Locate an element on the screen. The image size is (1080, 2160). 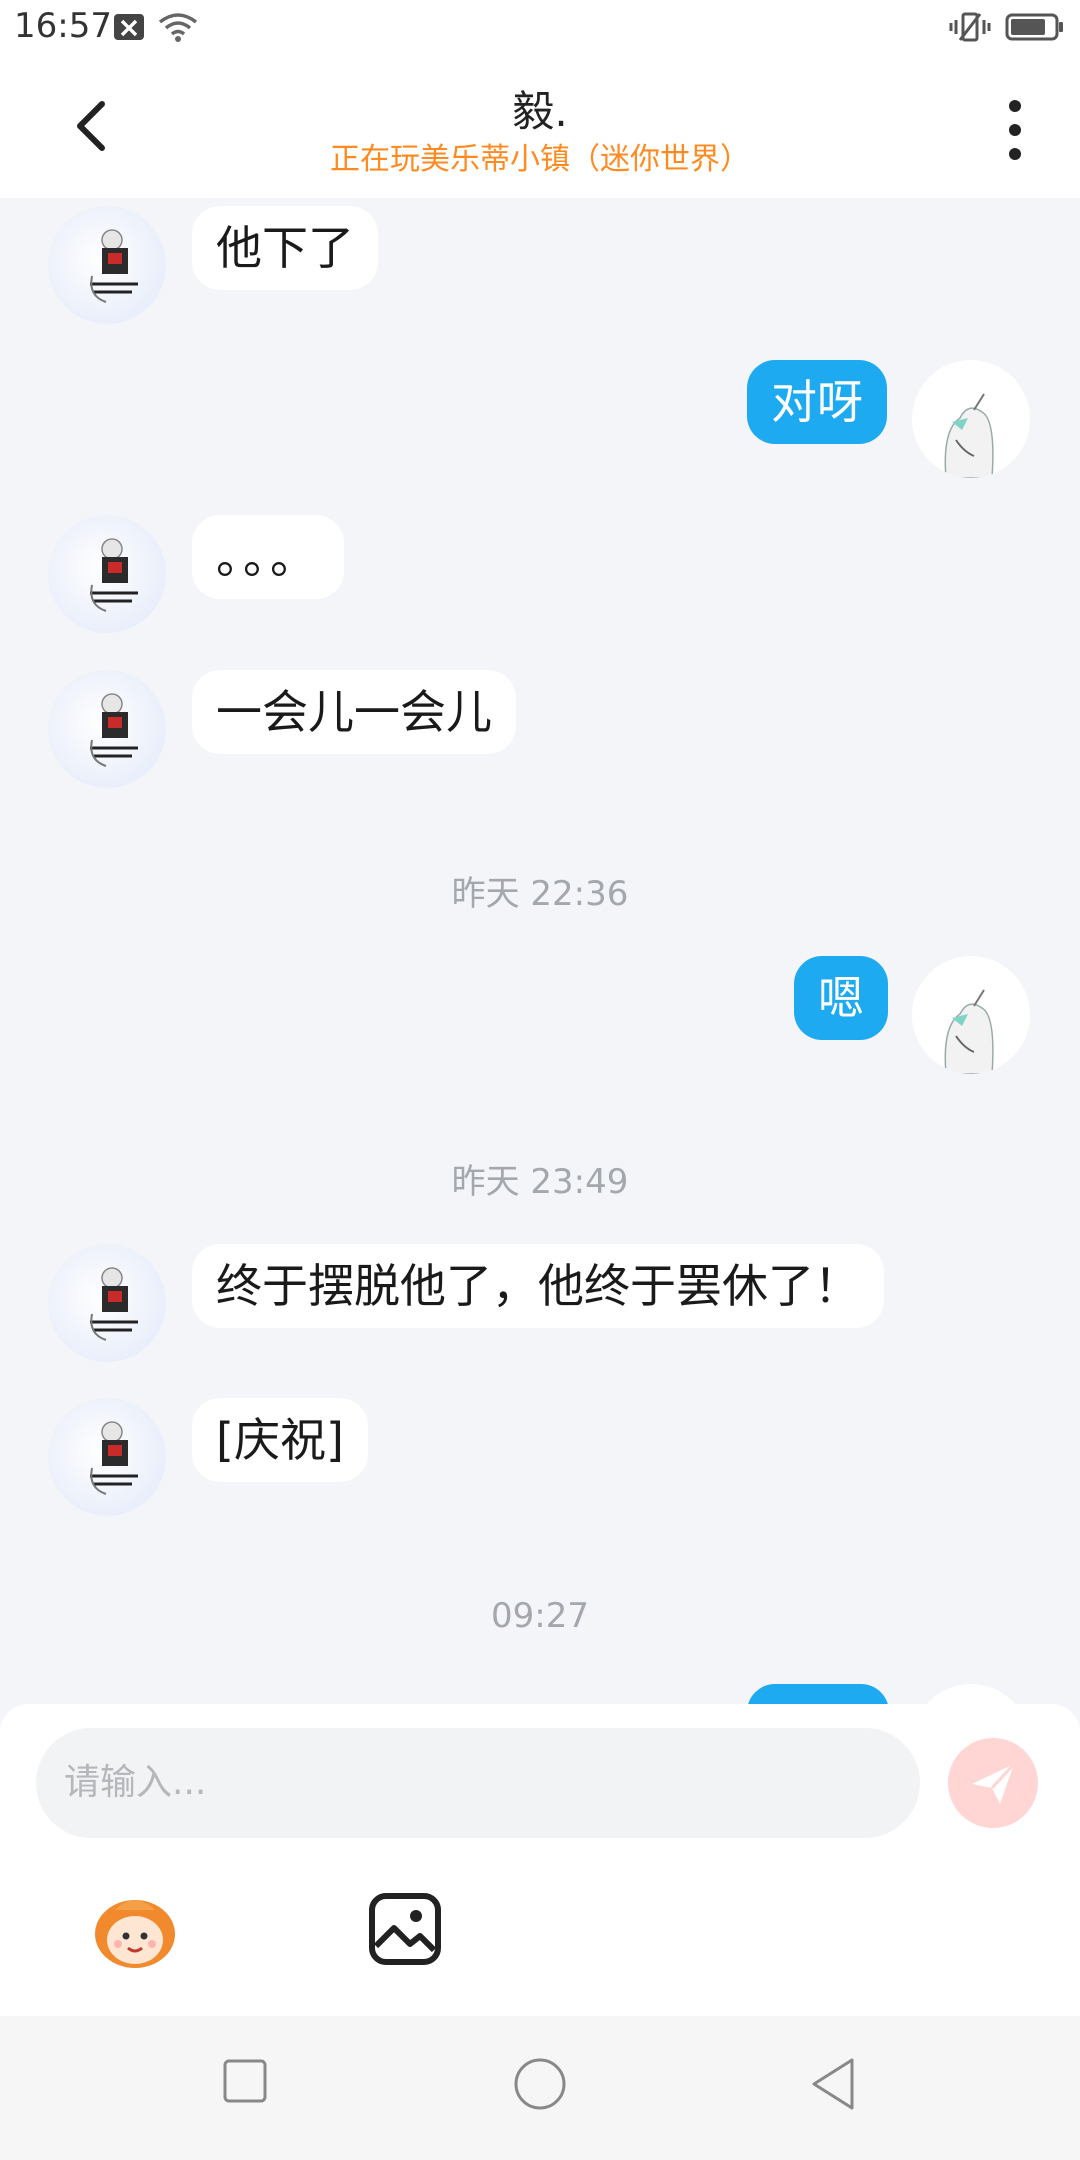
status-bar: 16:57 is located at coordinates (540, 29).